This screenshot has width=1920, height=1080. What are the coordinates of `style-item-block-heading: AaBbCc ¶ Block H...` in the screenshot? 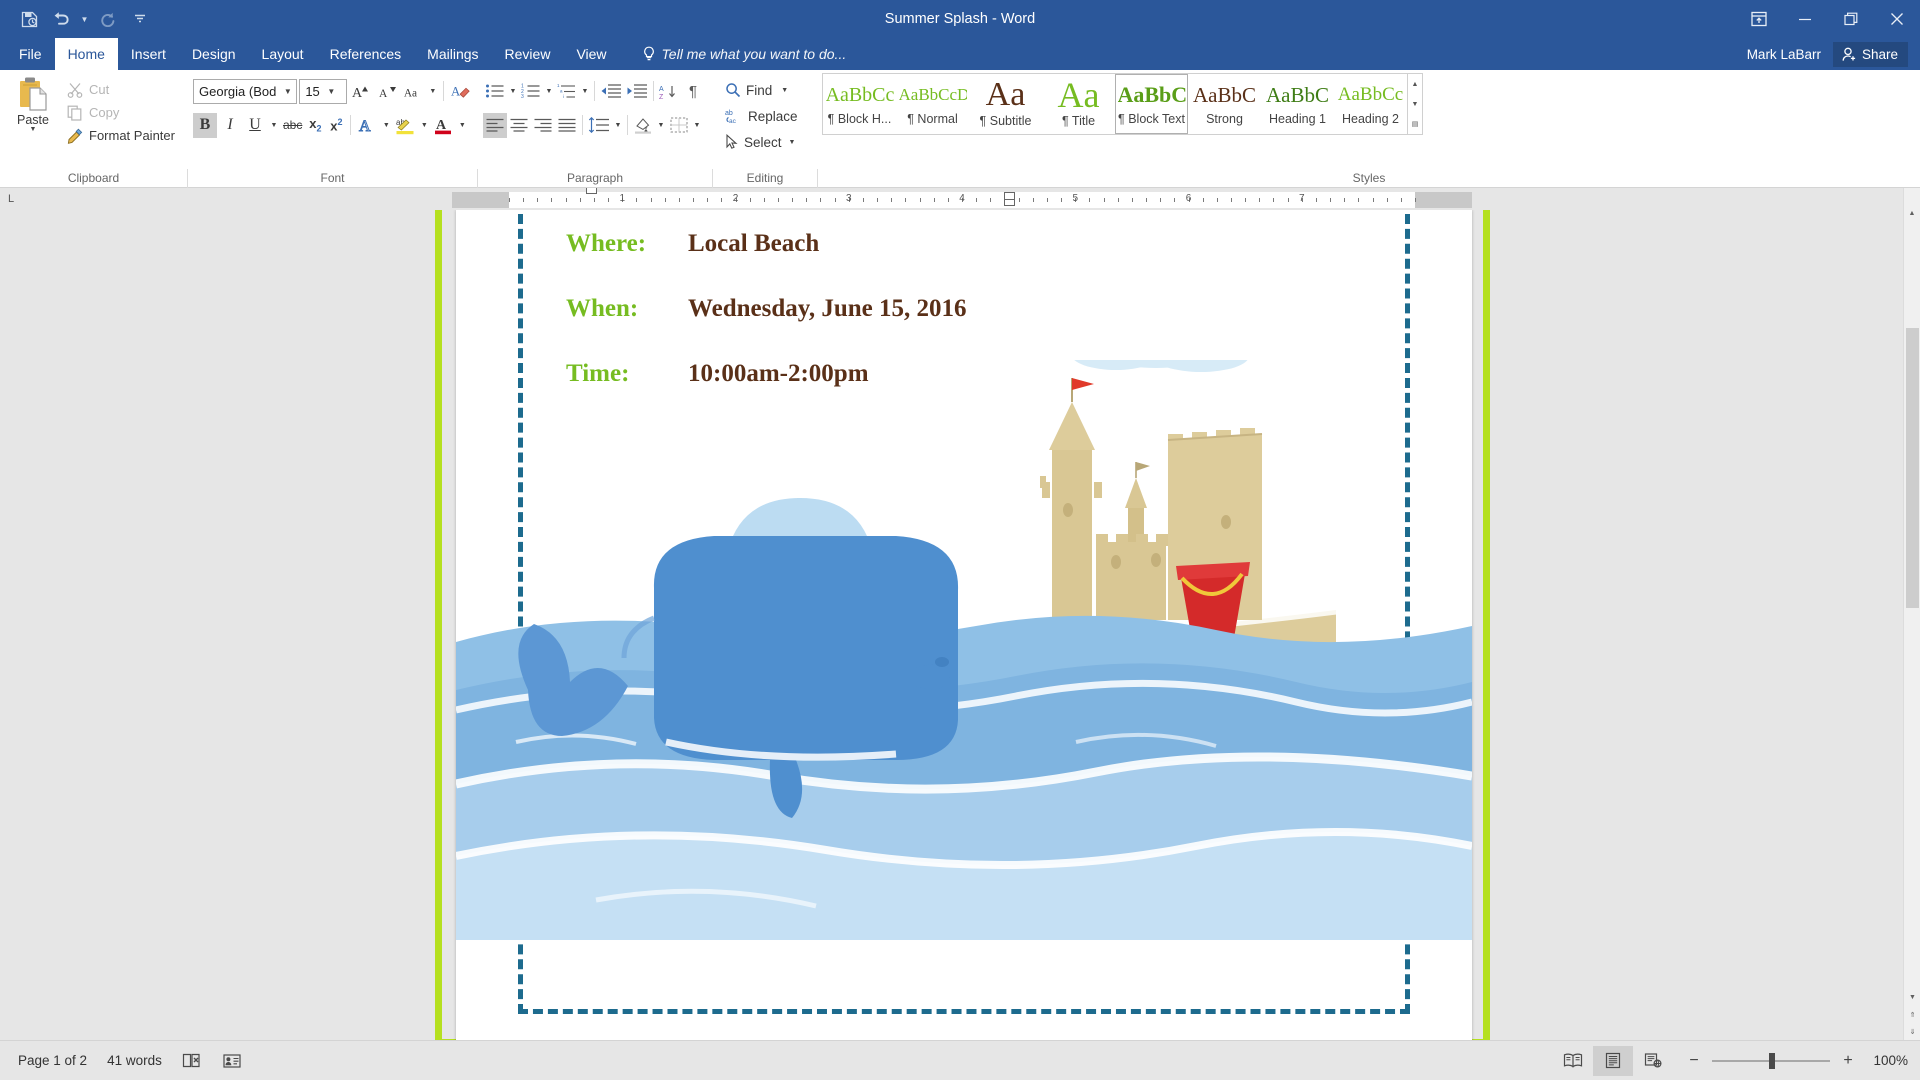 It's located at (859, 104).